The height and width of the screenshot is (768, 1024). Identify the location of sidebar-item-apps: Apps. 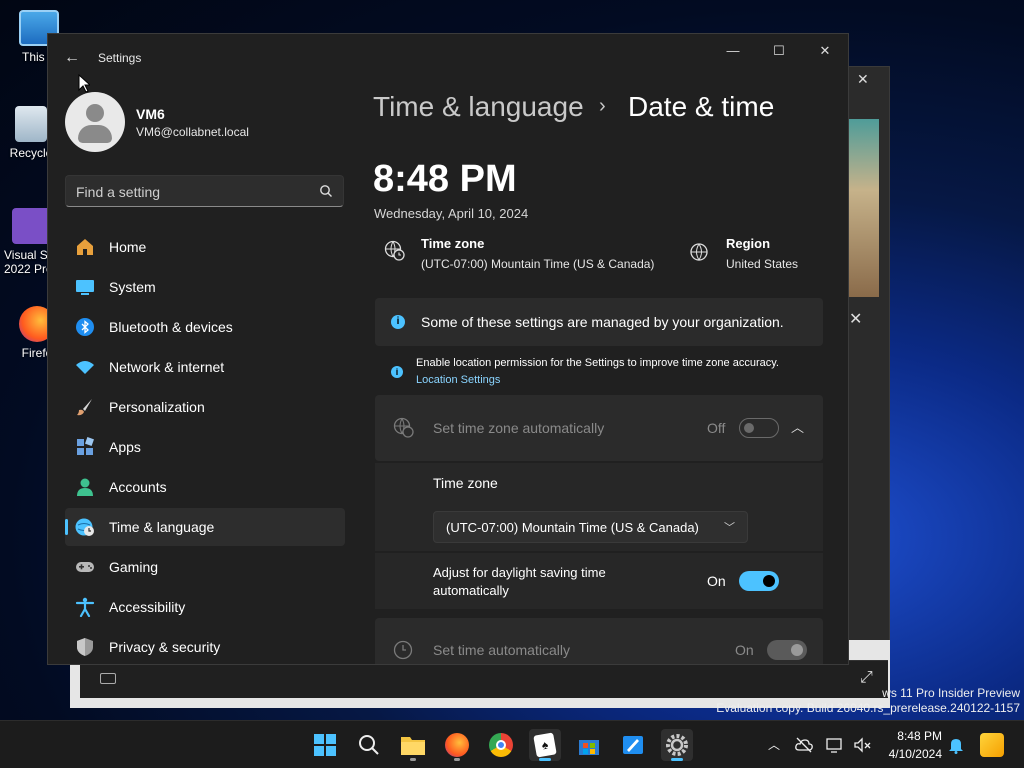
(205, 447).